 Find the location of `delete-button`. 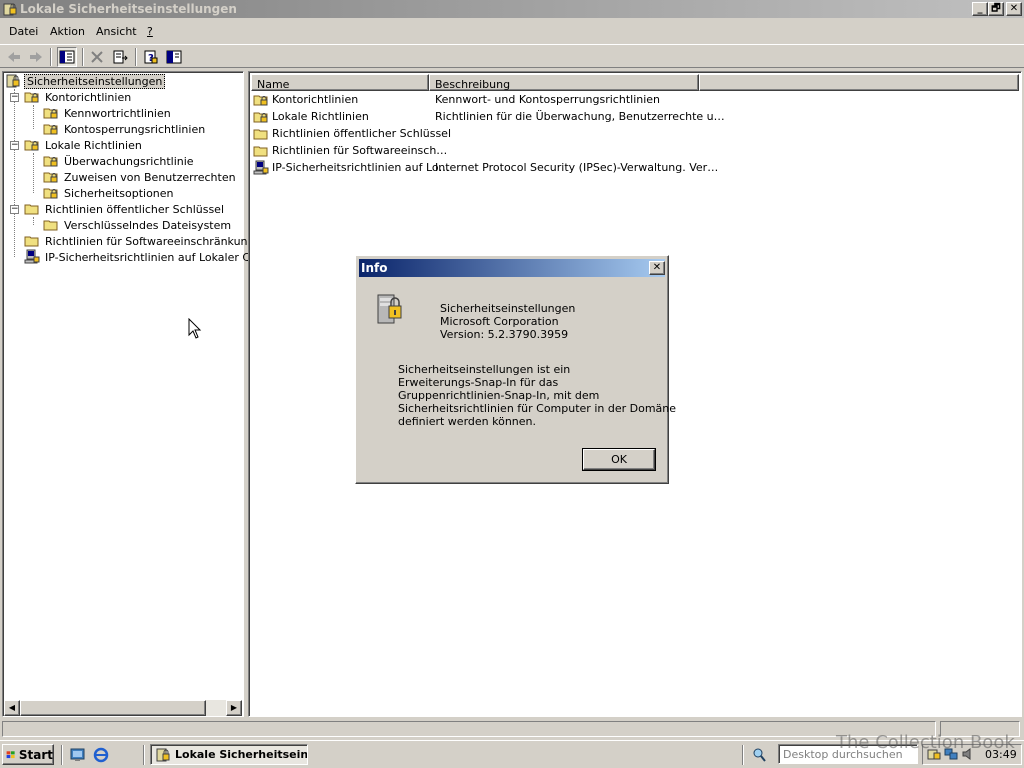

delete-button is located at coordinates (97, 57).